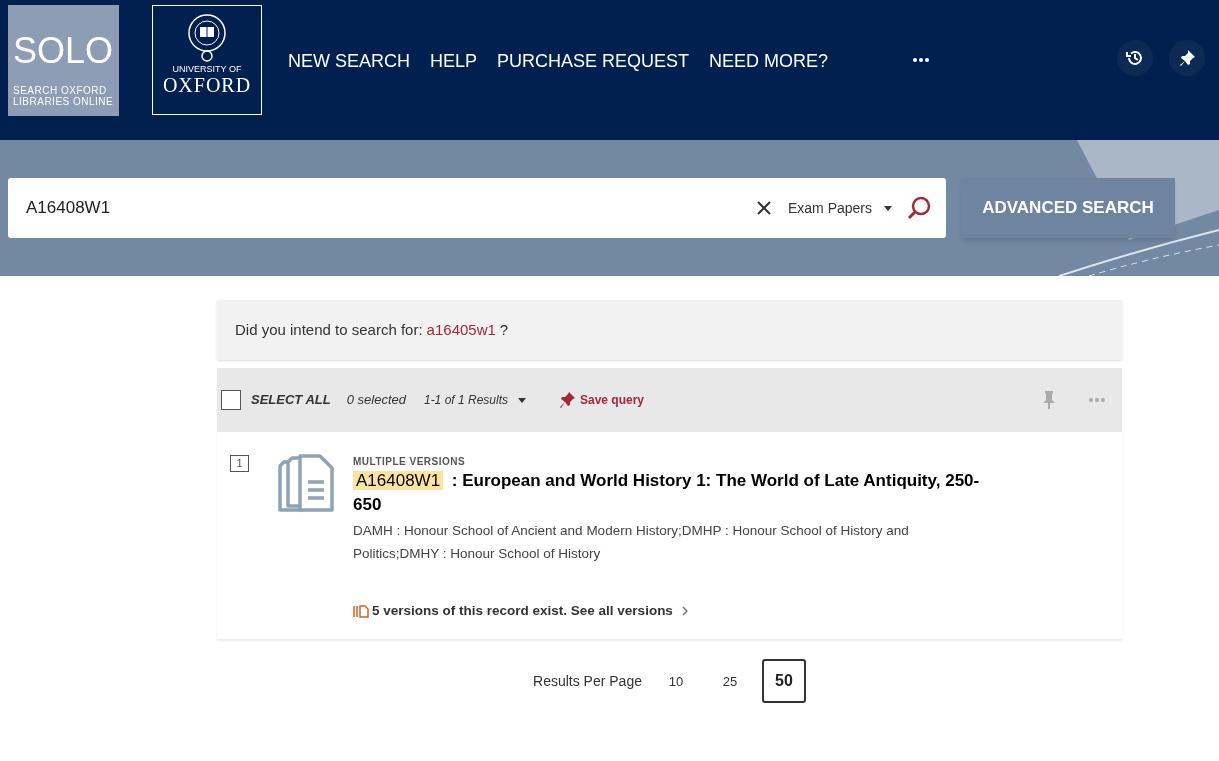  I want to click on nav-link: HELP, so click(454, 61).